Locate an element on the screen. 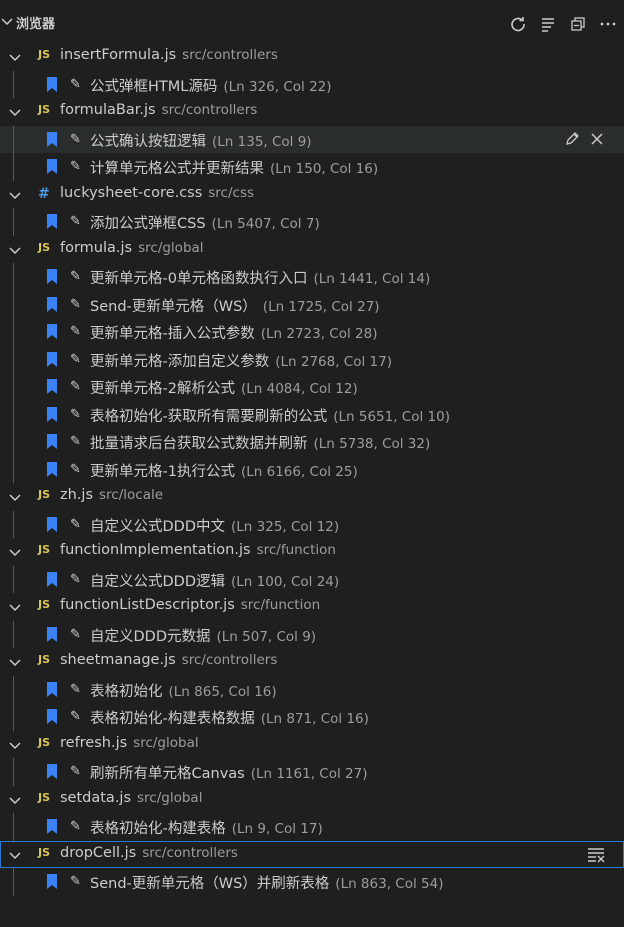 This screenshot has width=624, height=927. bookmark-item: ✎ 表格初始化-构建表格数据 (Ln 871, Col 16) is located at coordinates (312, 717).